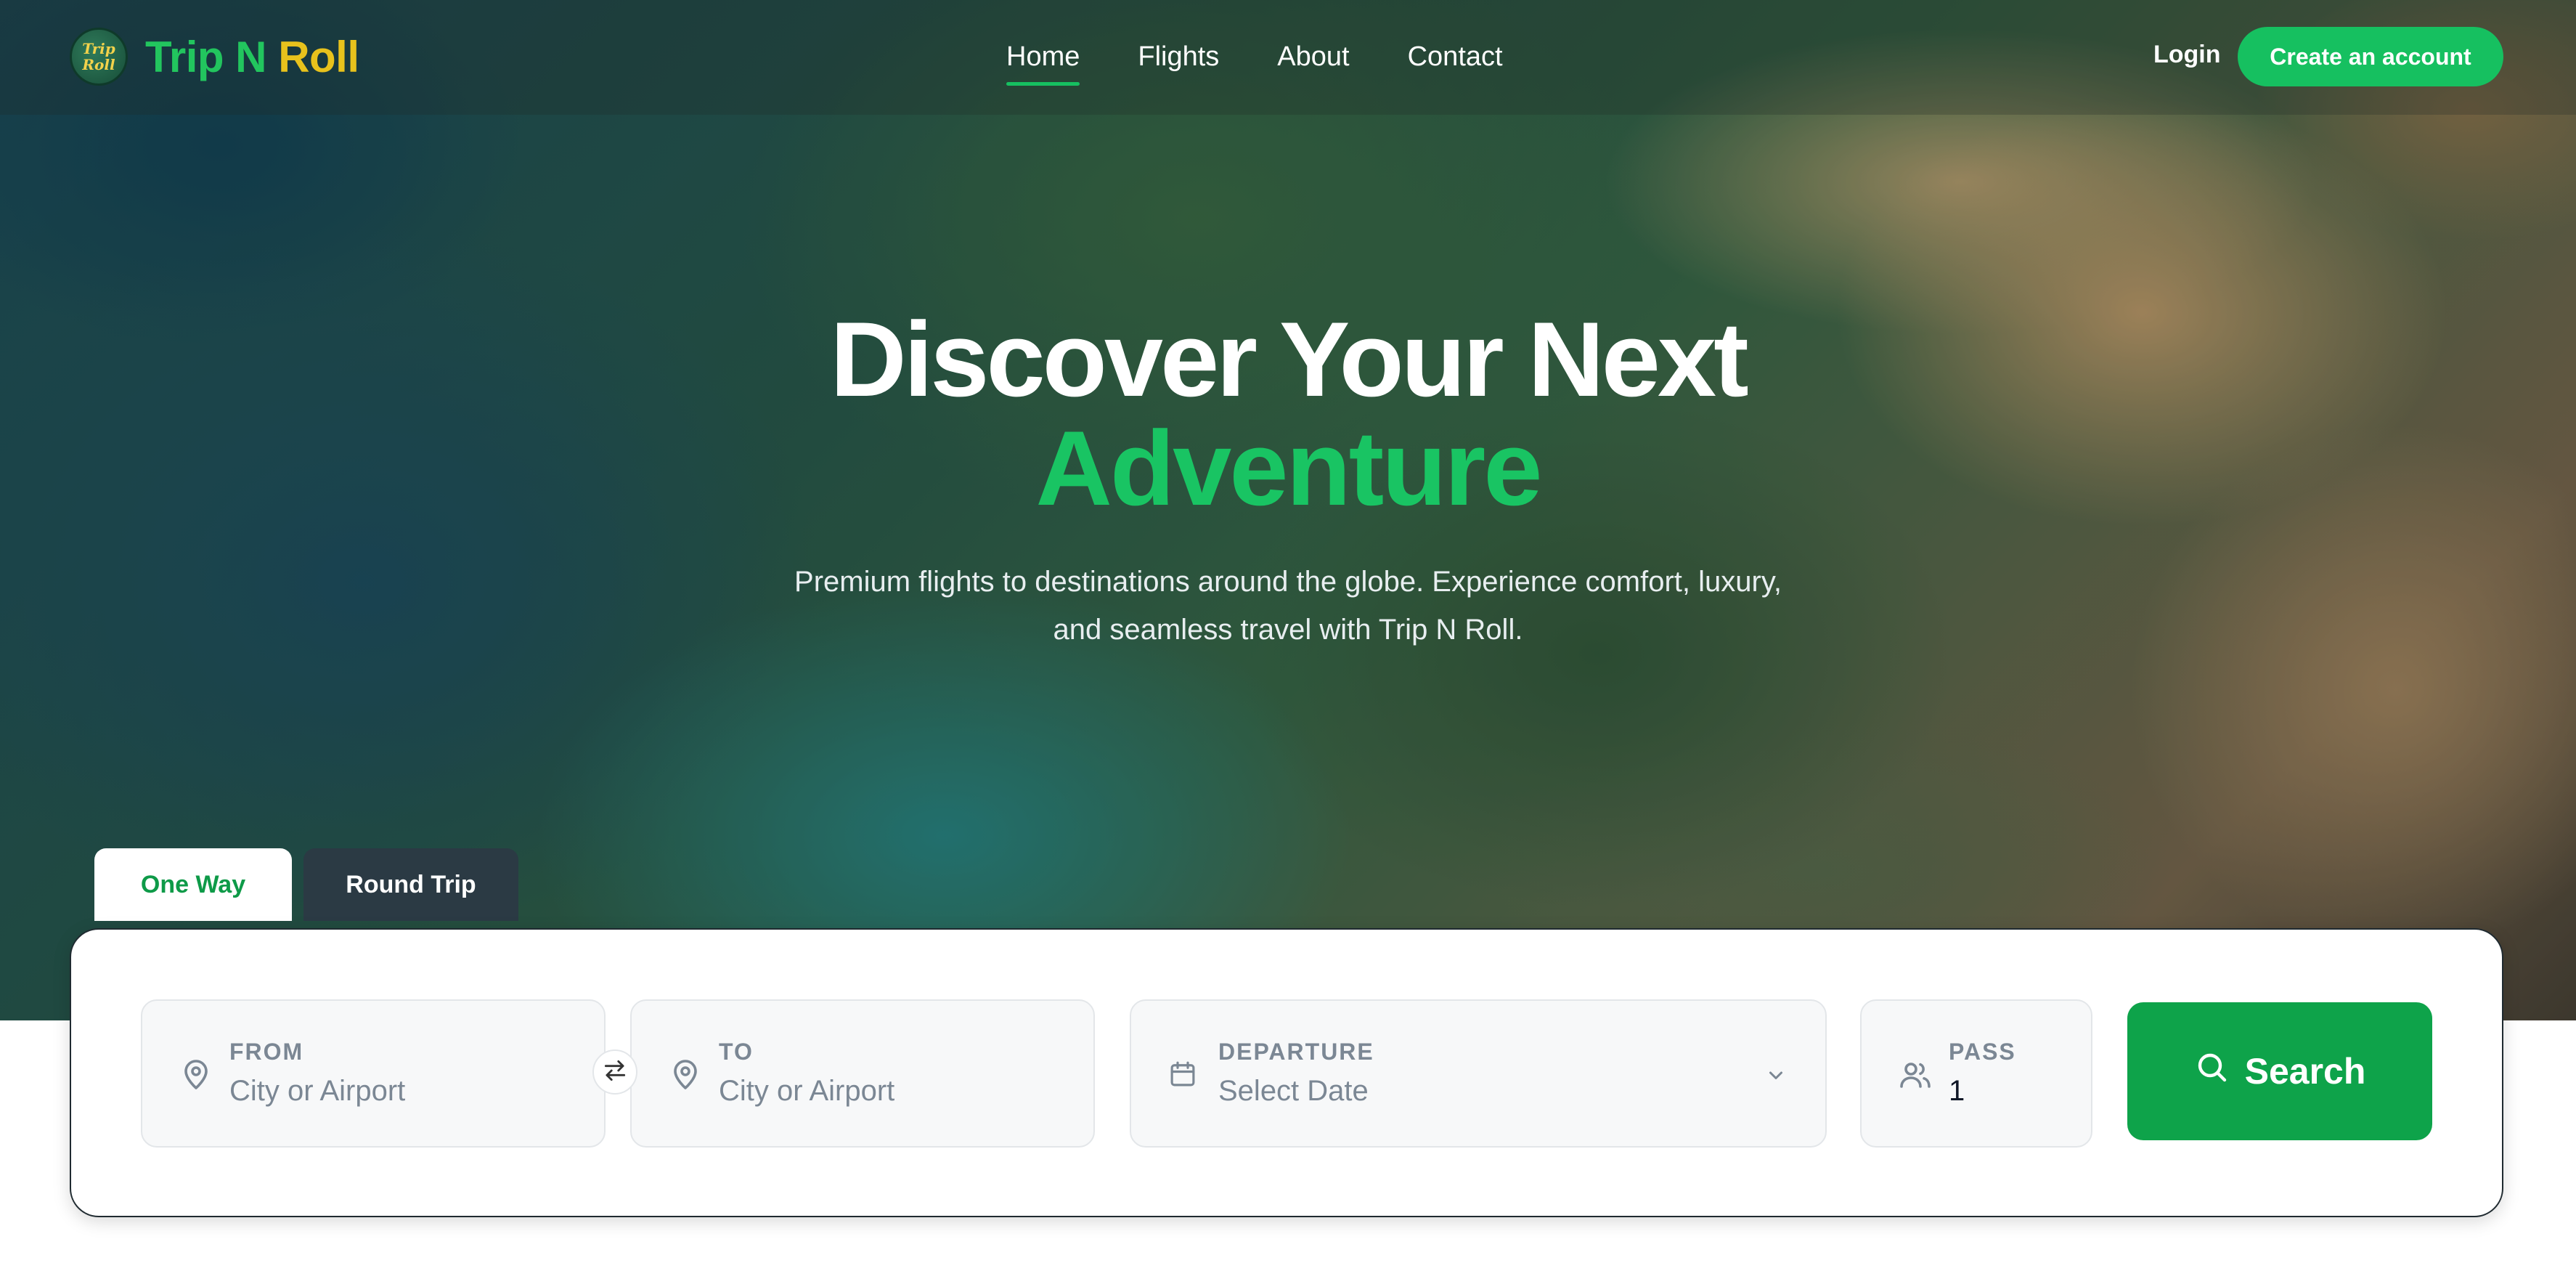  I want to click on from-field: FROM City or Airport, so click(373, 1074).